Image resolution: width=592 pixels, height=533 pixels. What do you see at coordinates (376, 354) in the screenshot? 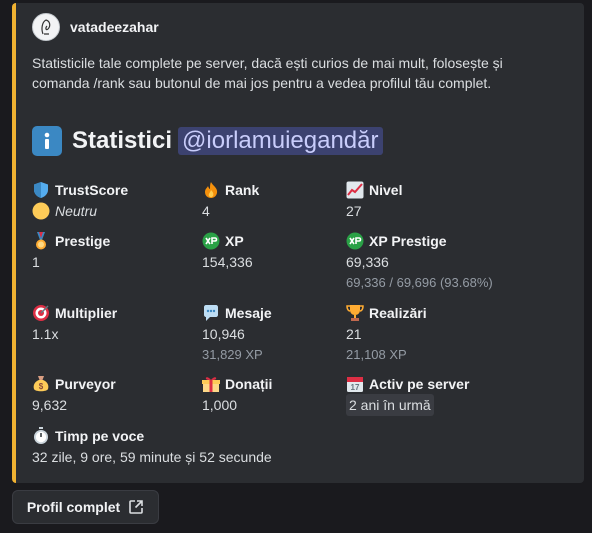
I see `field-subtext: 21,108 XP` at bounding box center [376, 354].